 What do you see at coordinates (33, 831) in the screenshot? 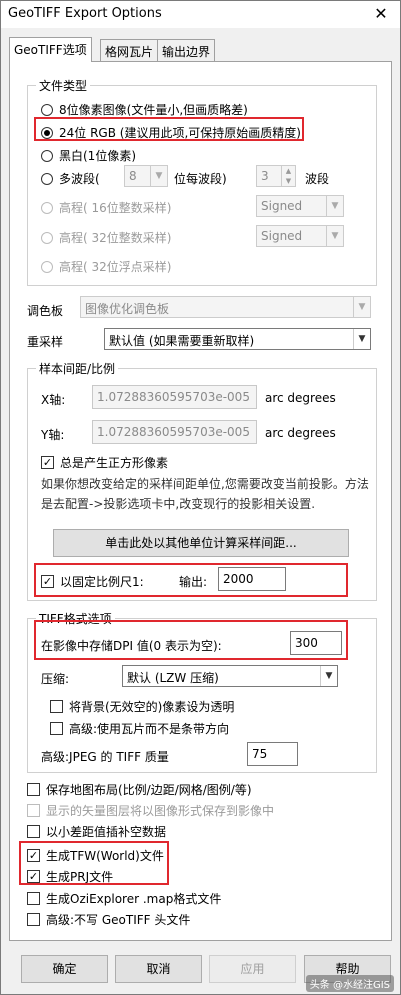
I see `fill-nodata-check` at bounding box center [33, 831].